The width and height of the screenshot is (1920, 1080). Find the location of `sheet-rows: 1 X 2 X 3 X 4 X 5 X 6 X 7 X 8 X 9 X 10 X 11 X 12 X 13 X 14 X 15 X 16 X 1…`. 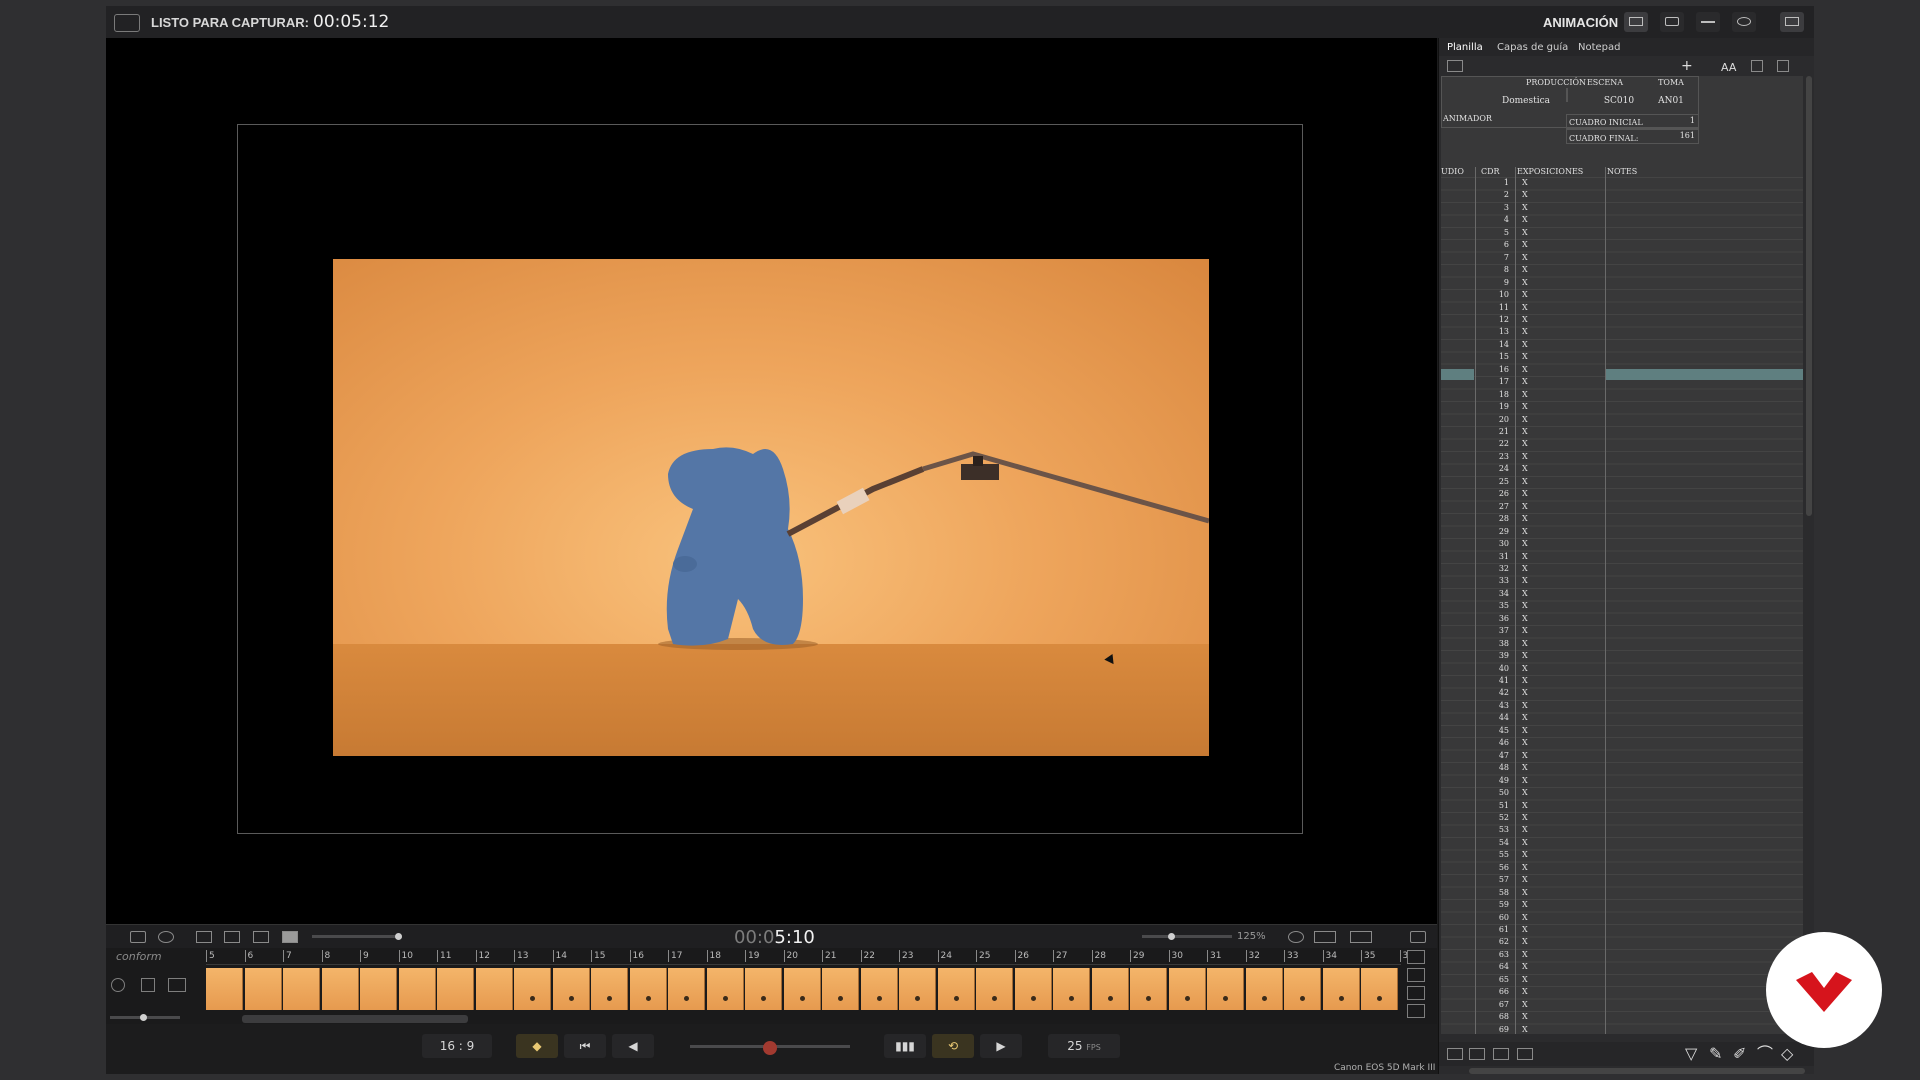

sheet-rows: 1 X 2 X 3 X 4 X 5 X 6 X 7 X 8 X 9 X 10 X 11 X 12 X 13 X 14 X 15 X 16 X 1… is located at coordinates (1622, 605).